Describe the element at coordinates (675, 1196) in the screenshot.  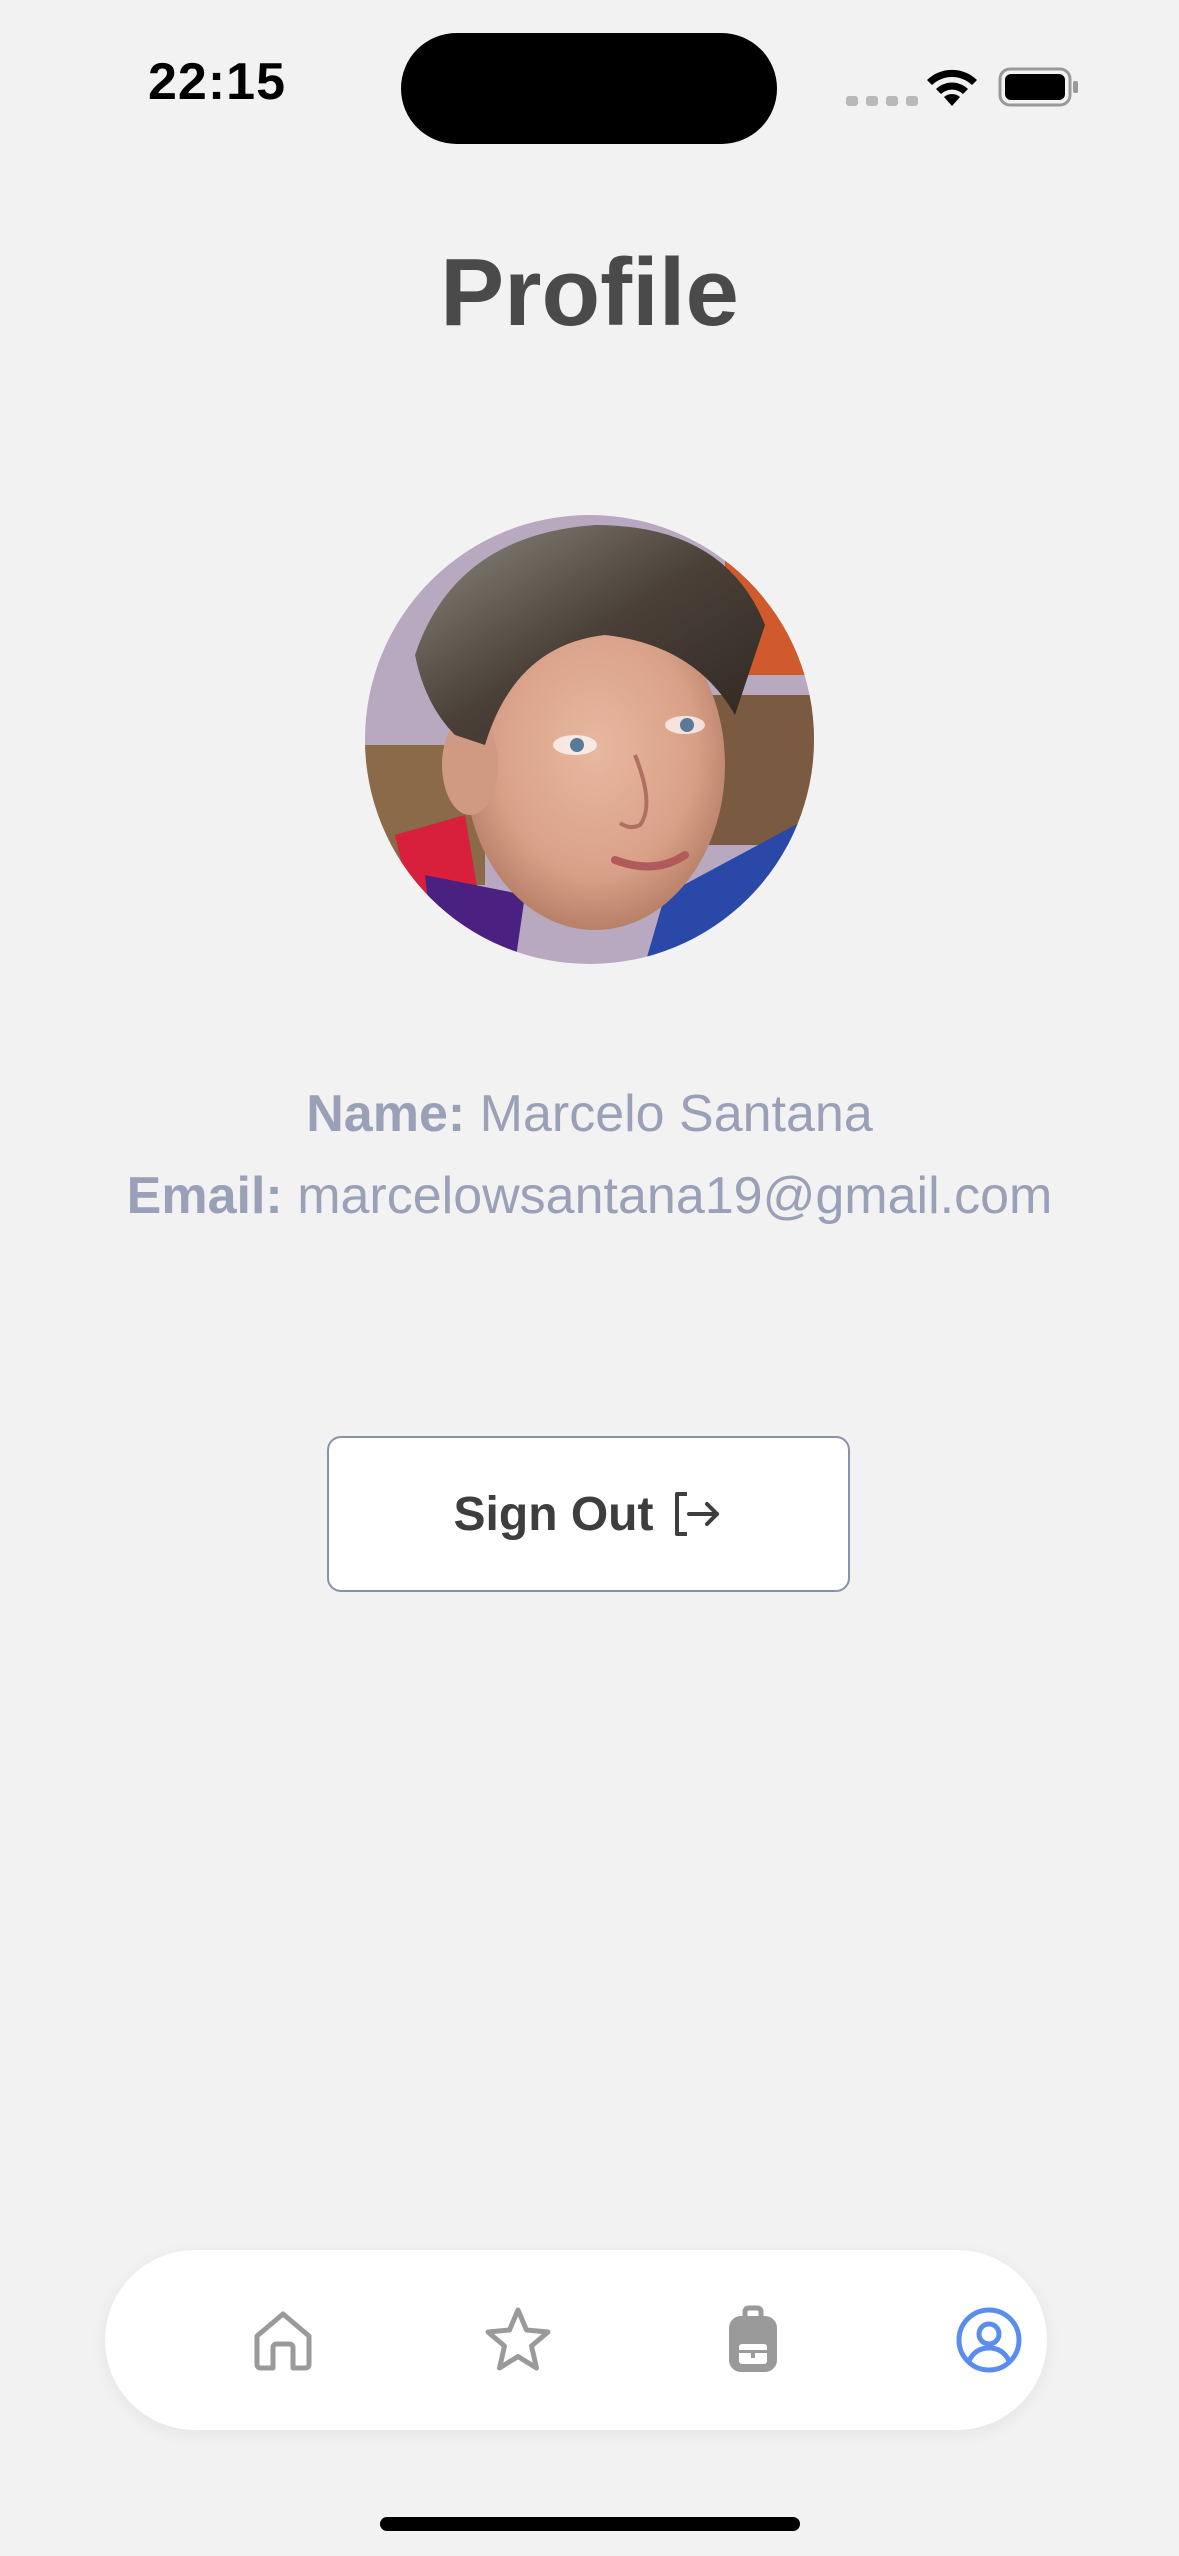
I see `email-value: marcelowsantana19@gmail.com` at that location.